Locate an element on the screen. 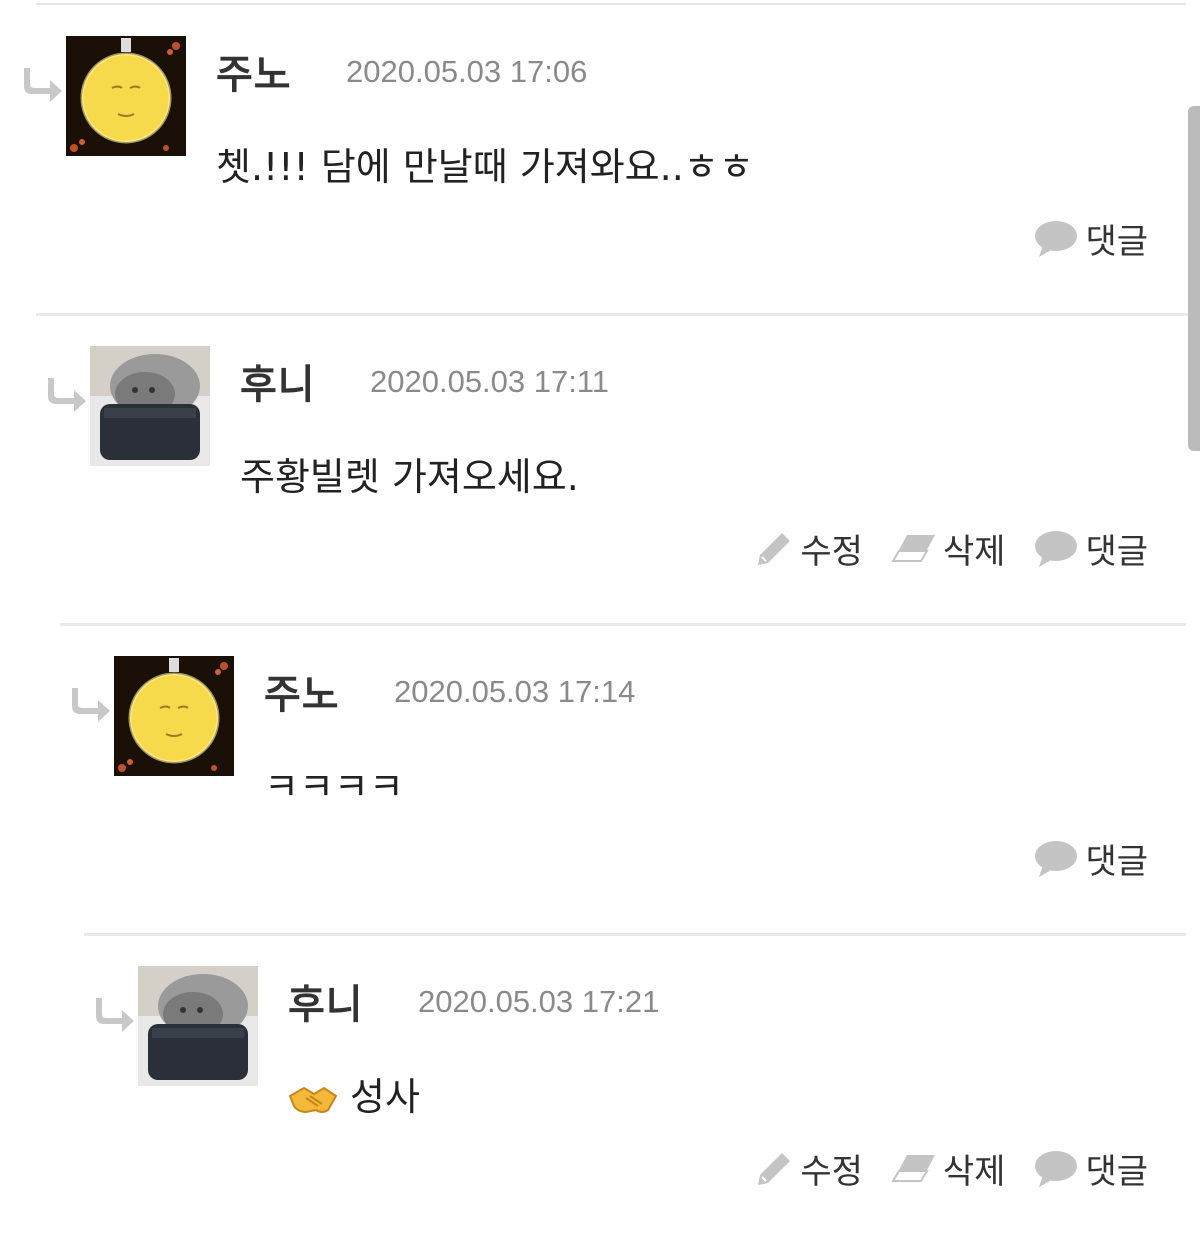  comment-text: ㅋㅋㅋㅋ is located at coordinates (334, 787).